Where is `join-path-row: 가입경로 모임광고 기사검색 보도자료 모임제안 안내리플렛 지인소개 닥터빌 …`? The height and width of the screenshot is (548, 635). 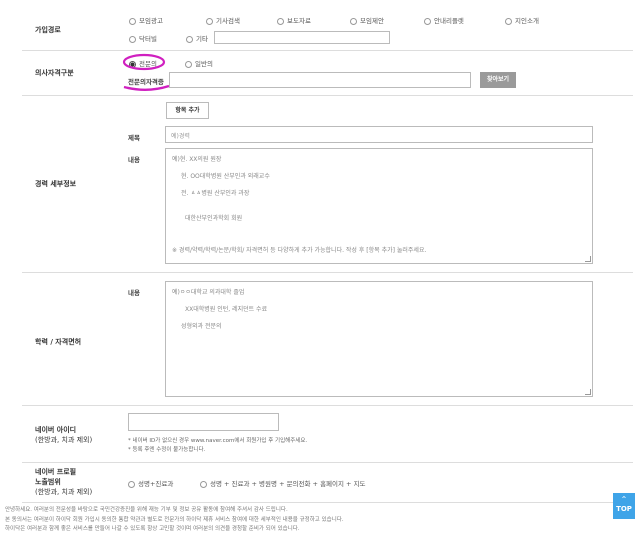
join-path-row: 가입경로 모임광고 기사검색 보도자료 모임제안 안내리플렛 지인소개 닥터빌 … is located at coordinates (327, 25).